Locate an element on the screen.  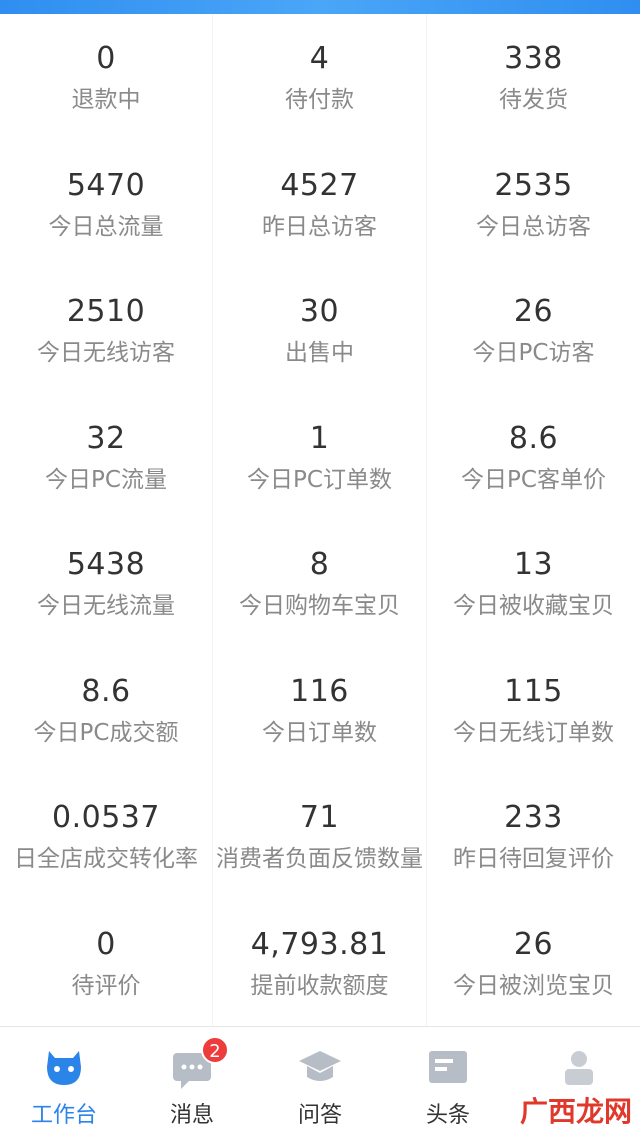
message-icon: 2 is located at coordinates (199, 1063).